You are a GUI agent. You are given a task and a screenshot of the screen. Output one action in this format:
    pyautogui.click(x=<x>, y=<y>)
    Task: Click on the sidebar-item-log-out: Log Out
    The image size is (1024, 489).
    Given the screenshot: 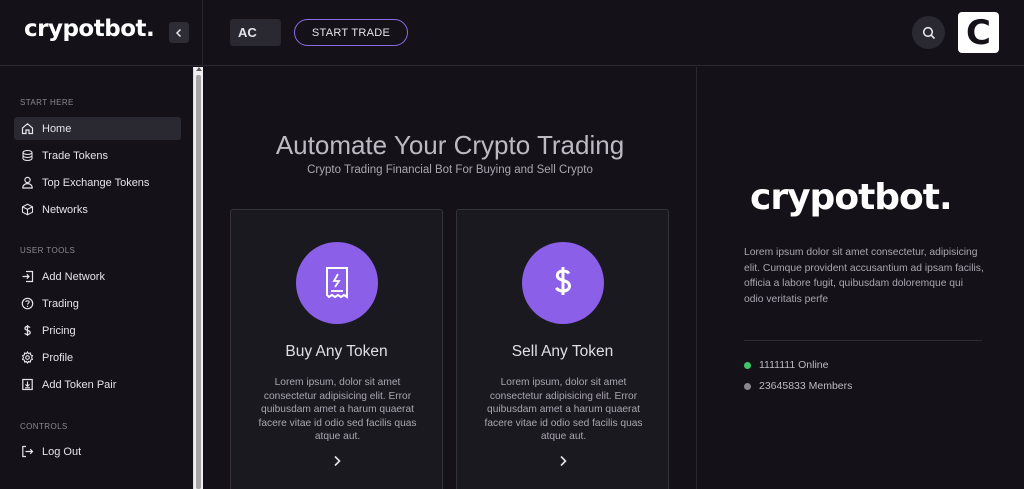 What is the action you would take?
    pyautogui.click(x=97, y=451)
    